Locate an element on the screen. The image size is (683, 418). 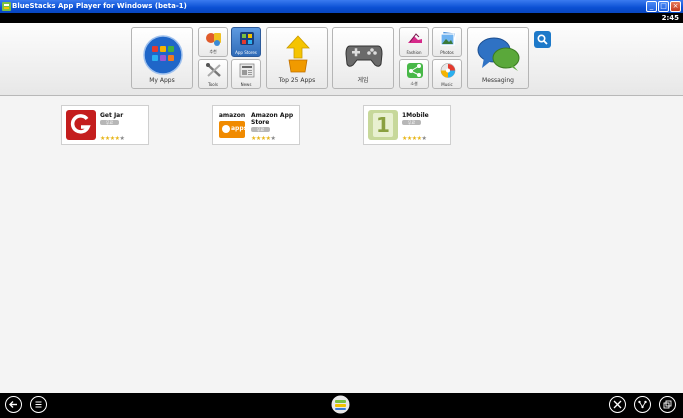
music-label: Music is located at coordinates (447, 84).